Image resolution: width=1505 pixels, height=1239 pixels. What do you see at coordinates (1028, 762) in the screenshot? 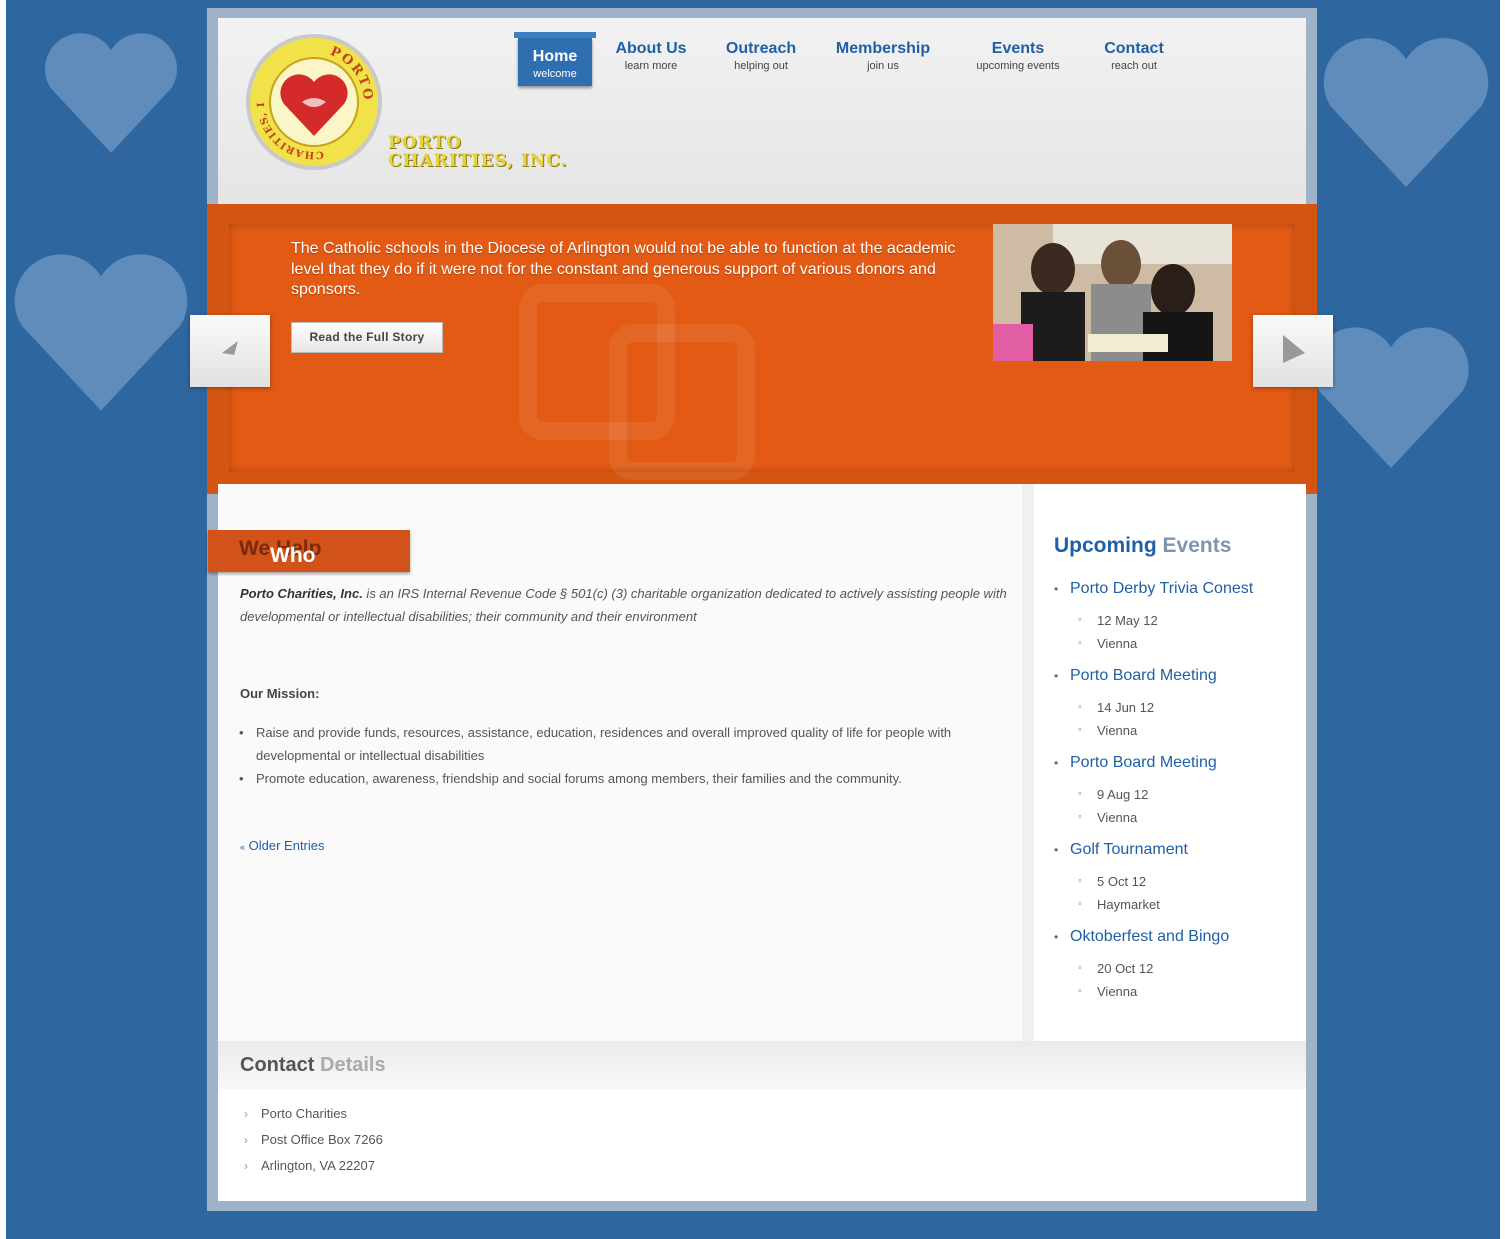
I see `column-divider` at bounding box center [1028, 762].